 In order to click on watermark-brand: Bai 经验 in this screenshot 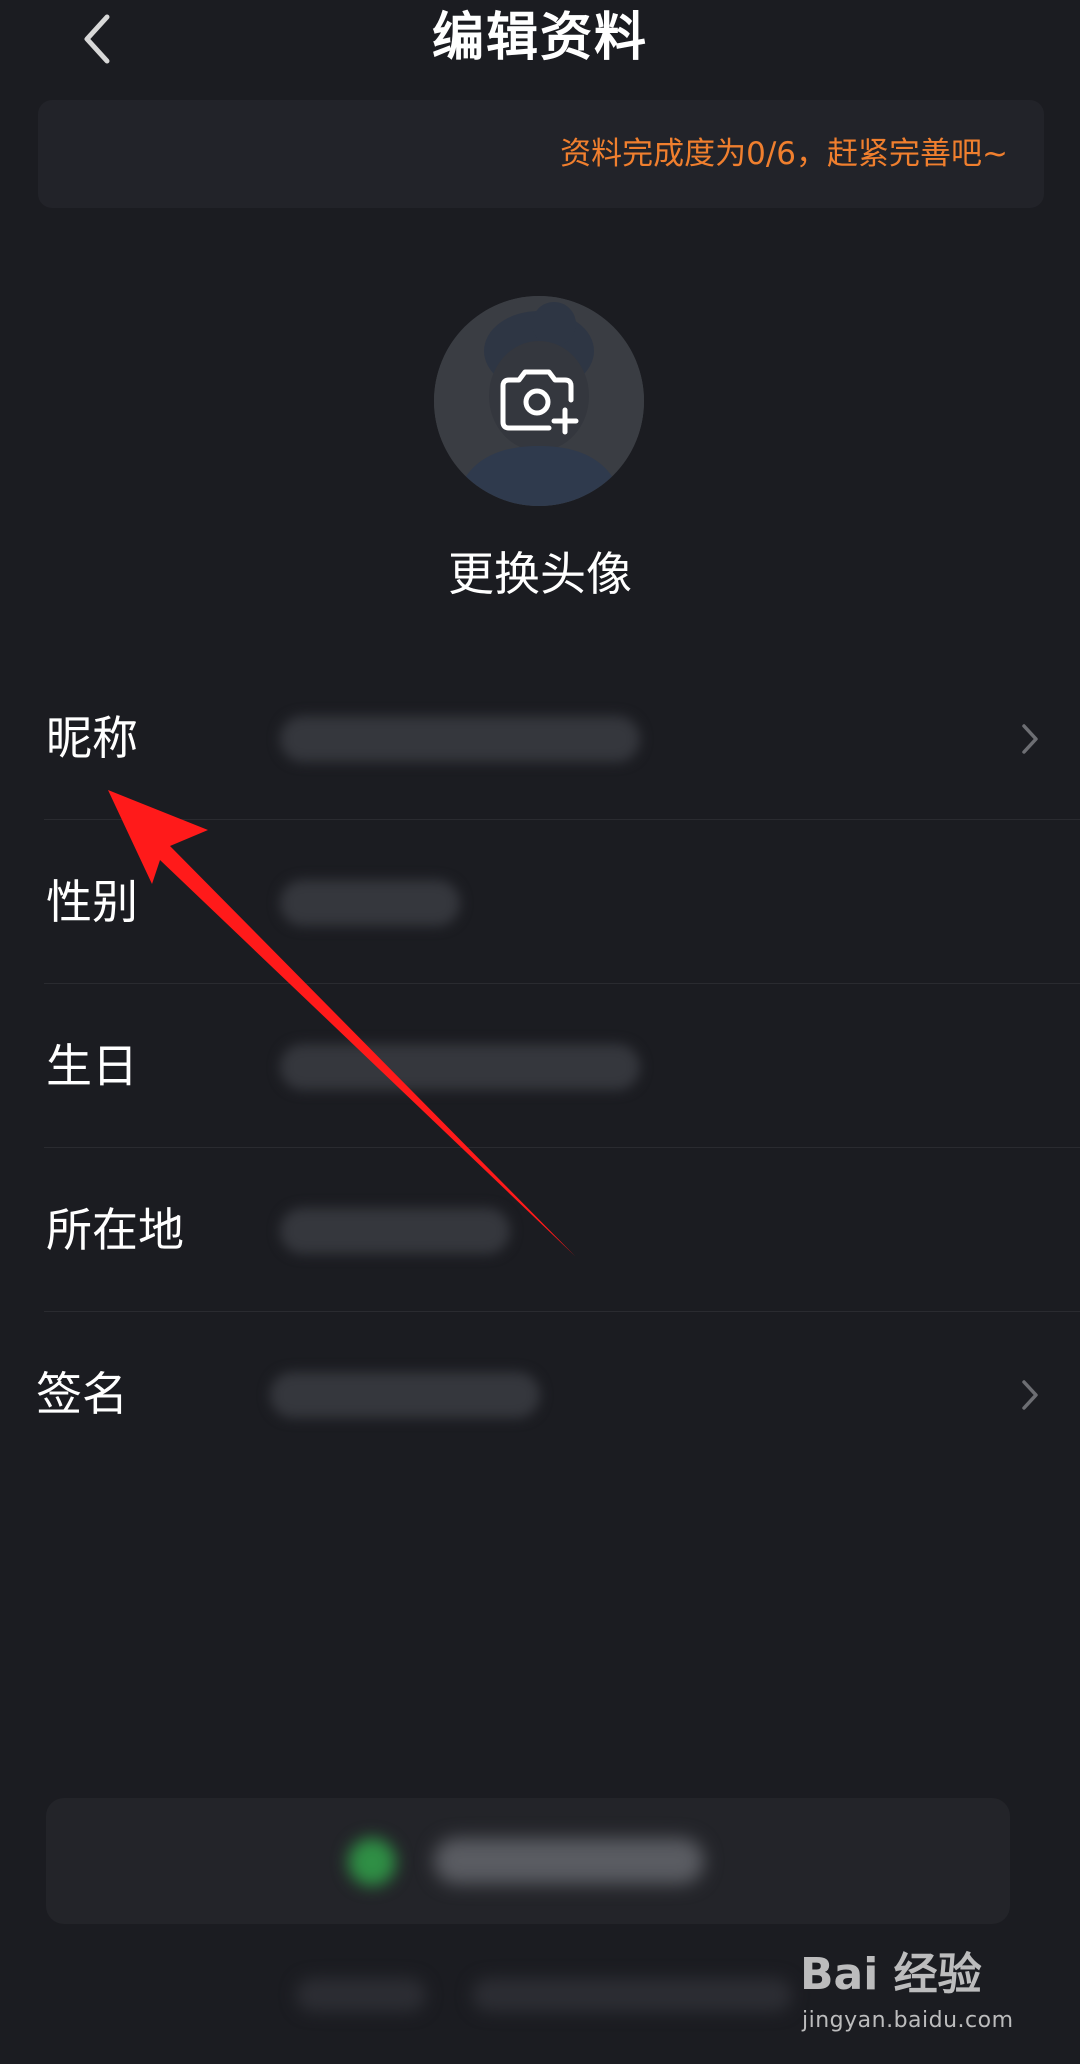, I will do `click(891, 1974)`.